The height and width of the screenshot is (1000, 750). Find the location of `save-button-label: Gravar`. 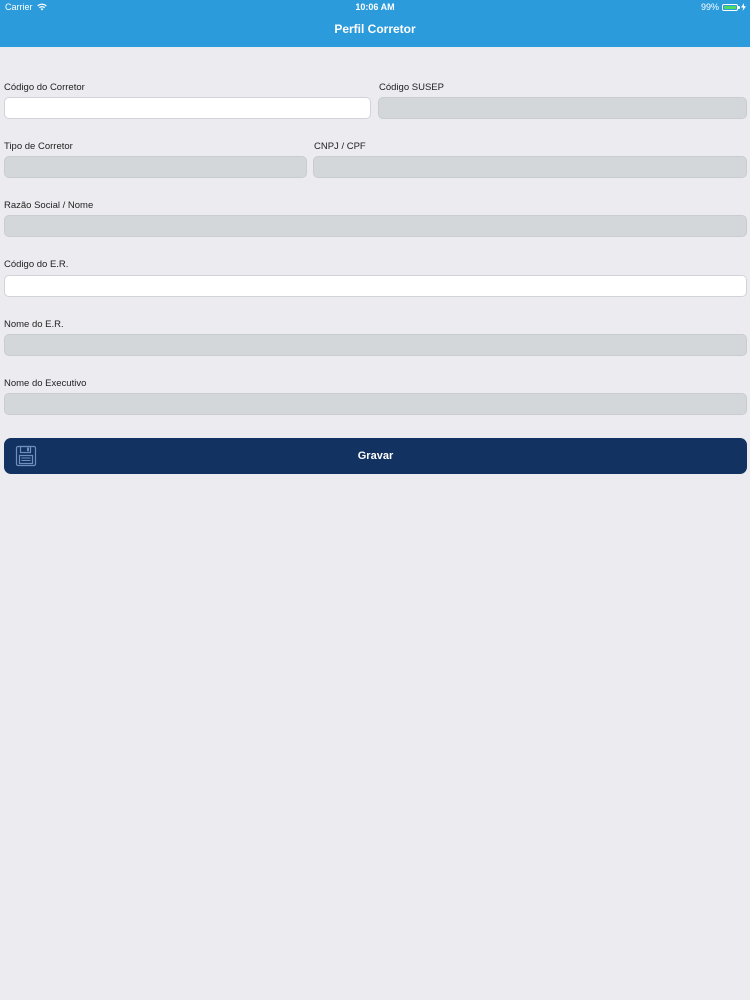

save-button-label: Gravar is located at coordinates (375, 456).